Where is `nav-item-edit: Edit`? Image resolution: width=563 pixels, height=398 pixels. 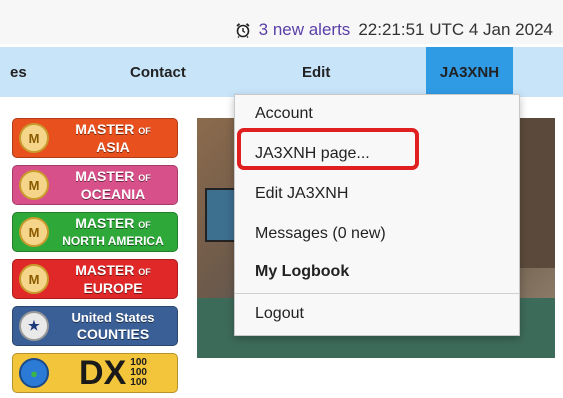 nav-item-edit: Edit is located at coordinates (316, 72).